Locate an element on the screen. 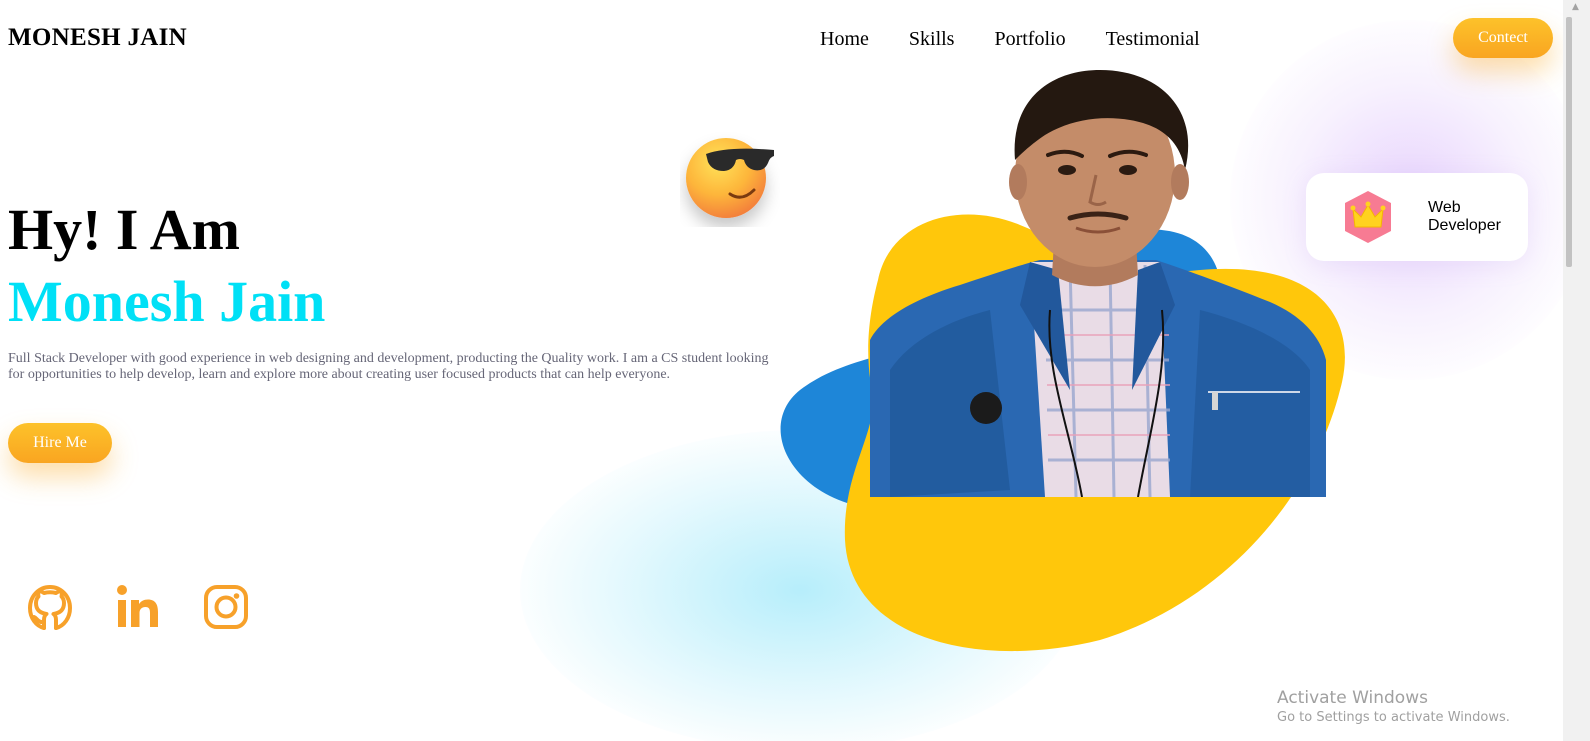 The height and width of the screenshot is (741, 1590). watermark-title: Activate Windows is located at coordinates (1352, 698).